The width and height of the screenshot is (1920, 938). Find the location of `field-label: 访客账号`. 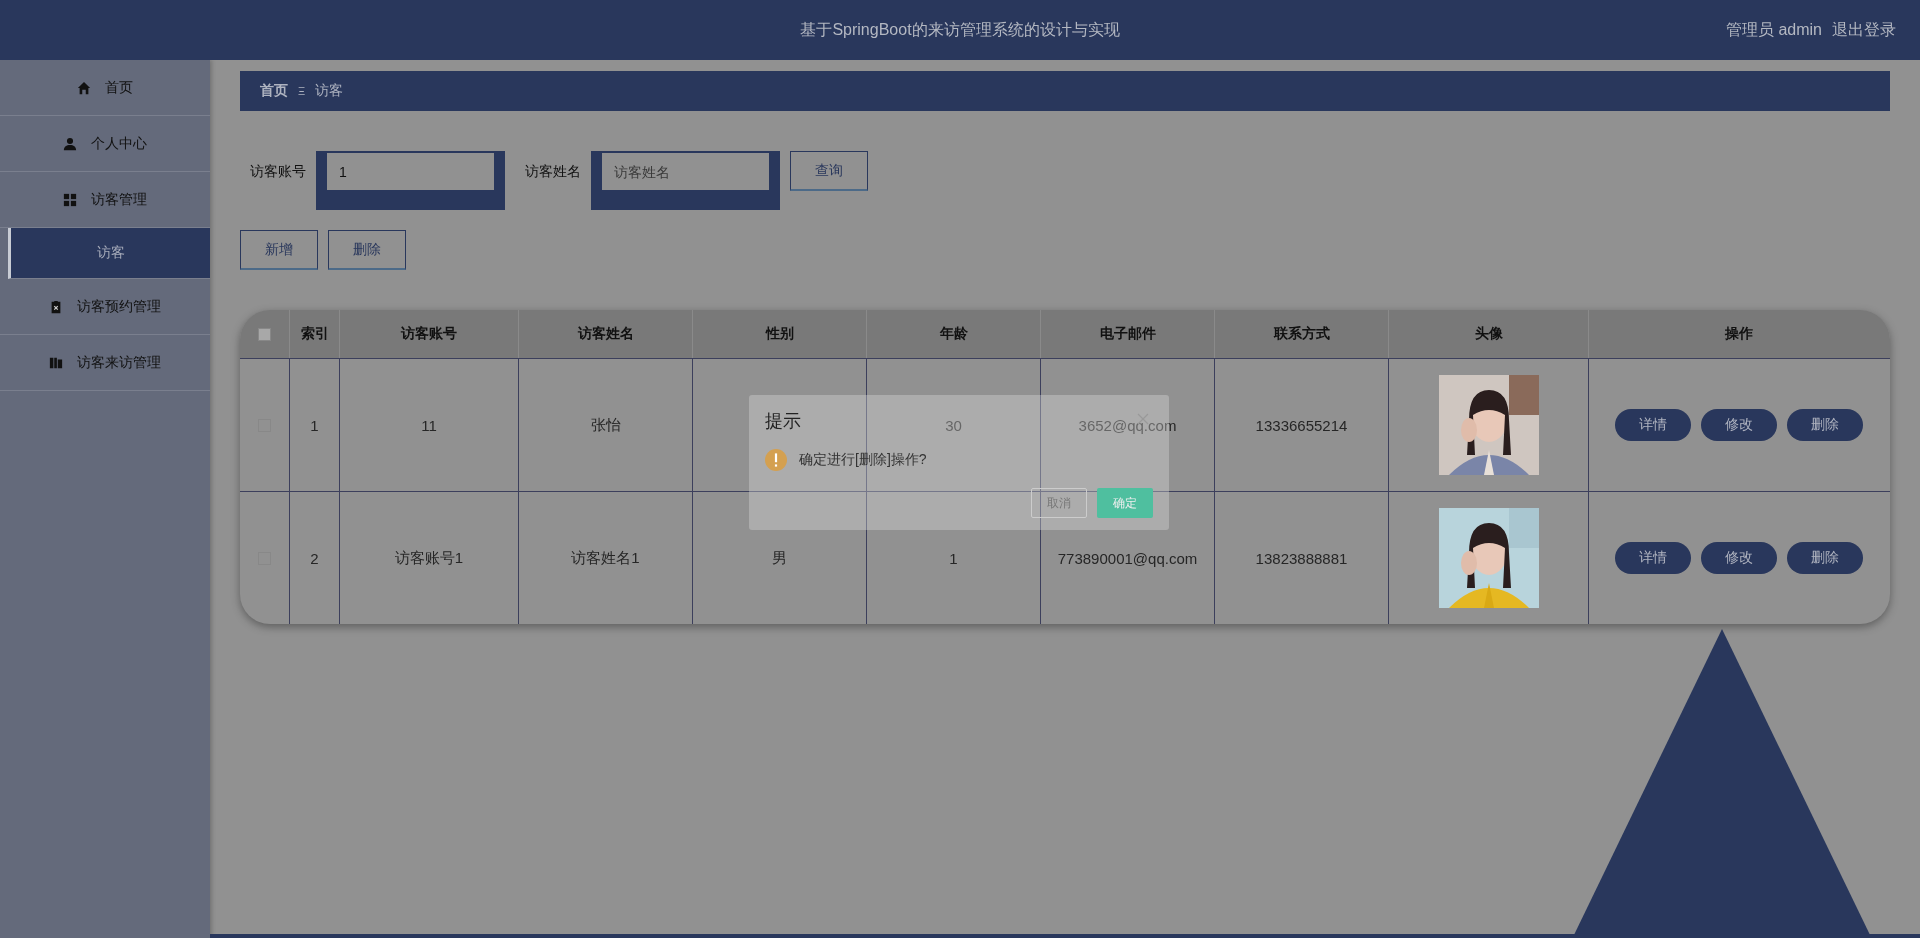

field-label: 访客账号 is located at coordinates (278, 172).